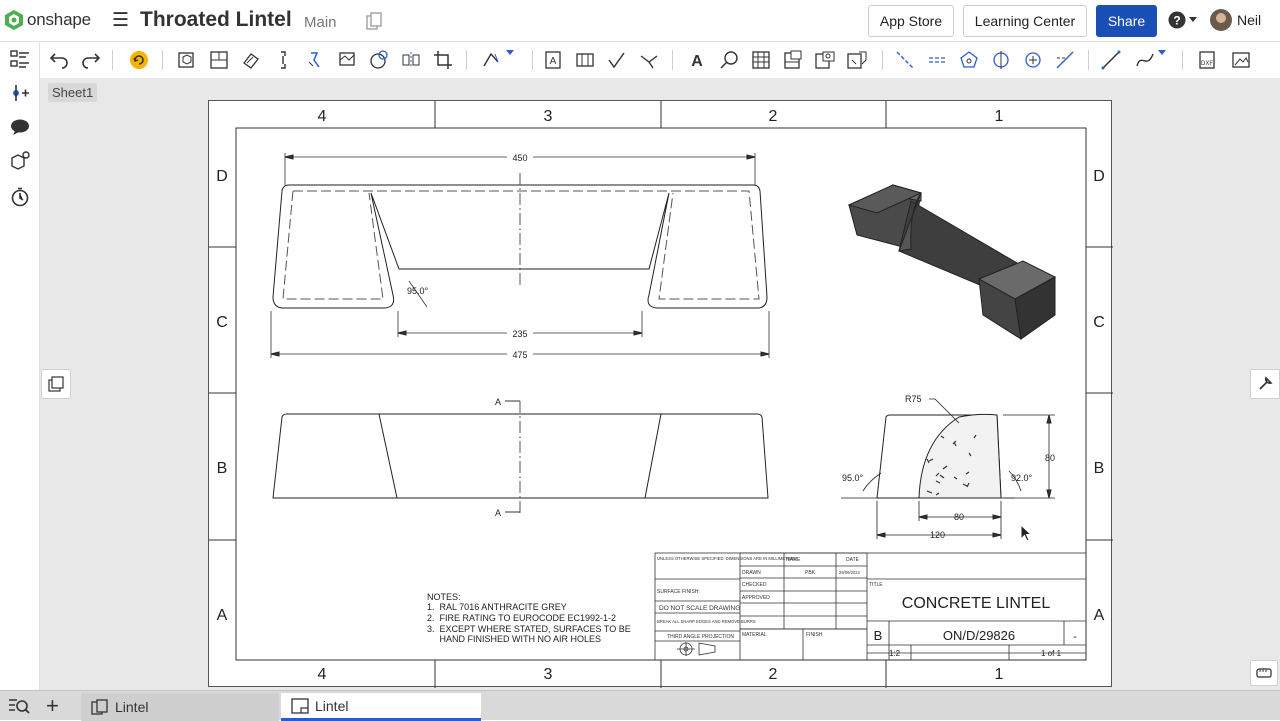  I want to click on aligned-section-icon, so click(315, 60).